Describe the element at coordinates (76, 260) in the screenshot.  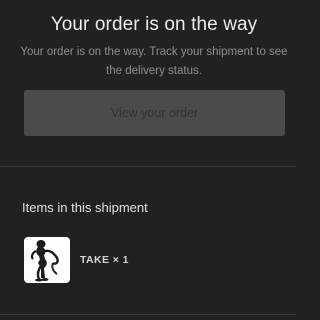
I see `shipment-item: TAKE × 1` at that location.